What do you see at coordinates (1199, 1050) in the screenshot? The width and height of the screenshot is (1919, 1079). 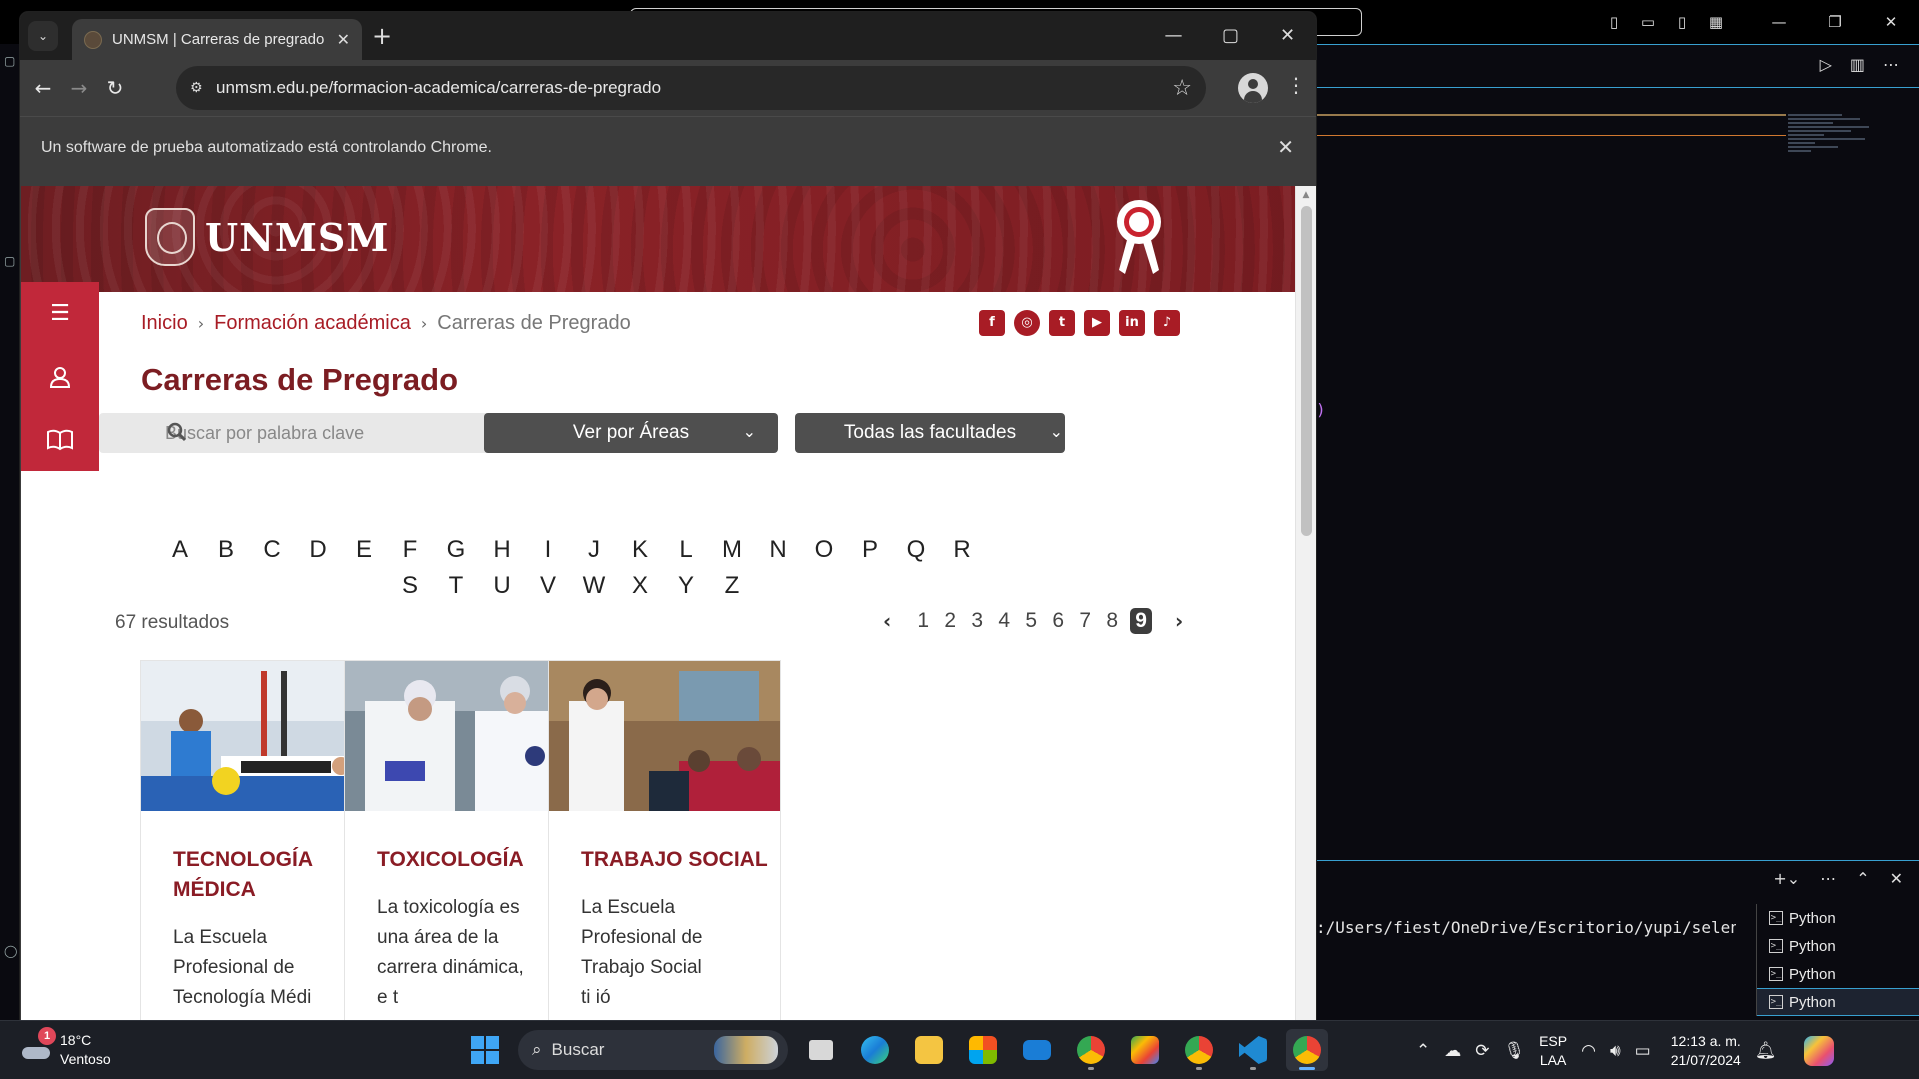 I see `chrome-profile-app` at bounding box center [1199, 1050].